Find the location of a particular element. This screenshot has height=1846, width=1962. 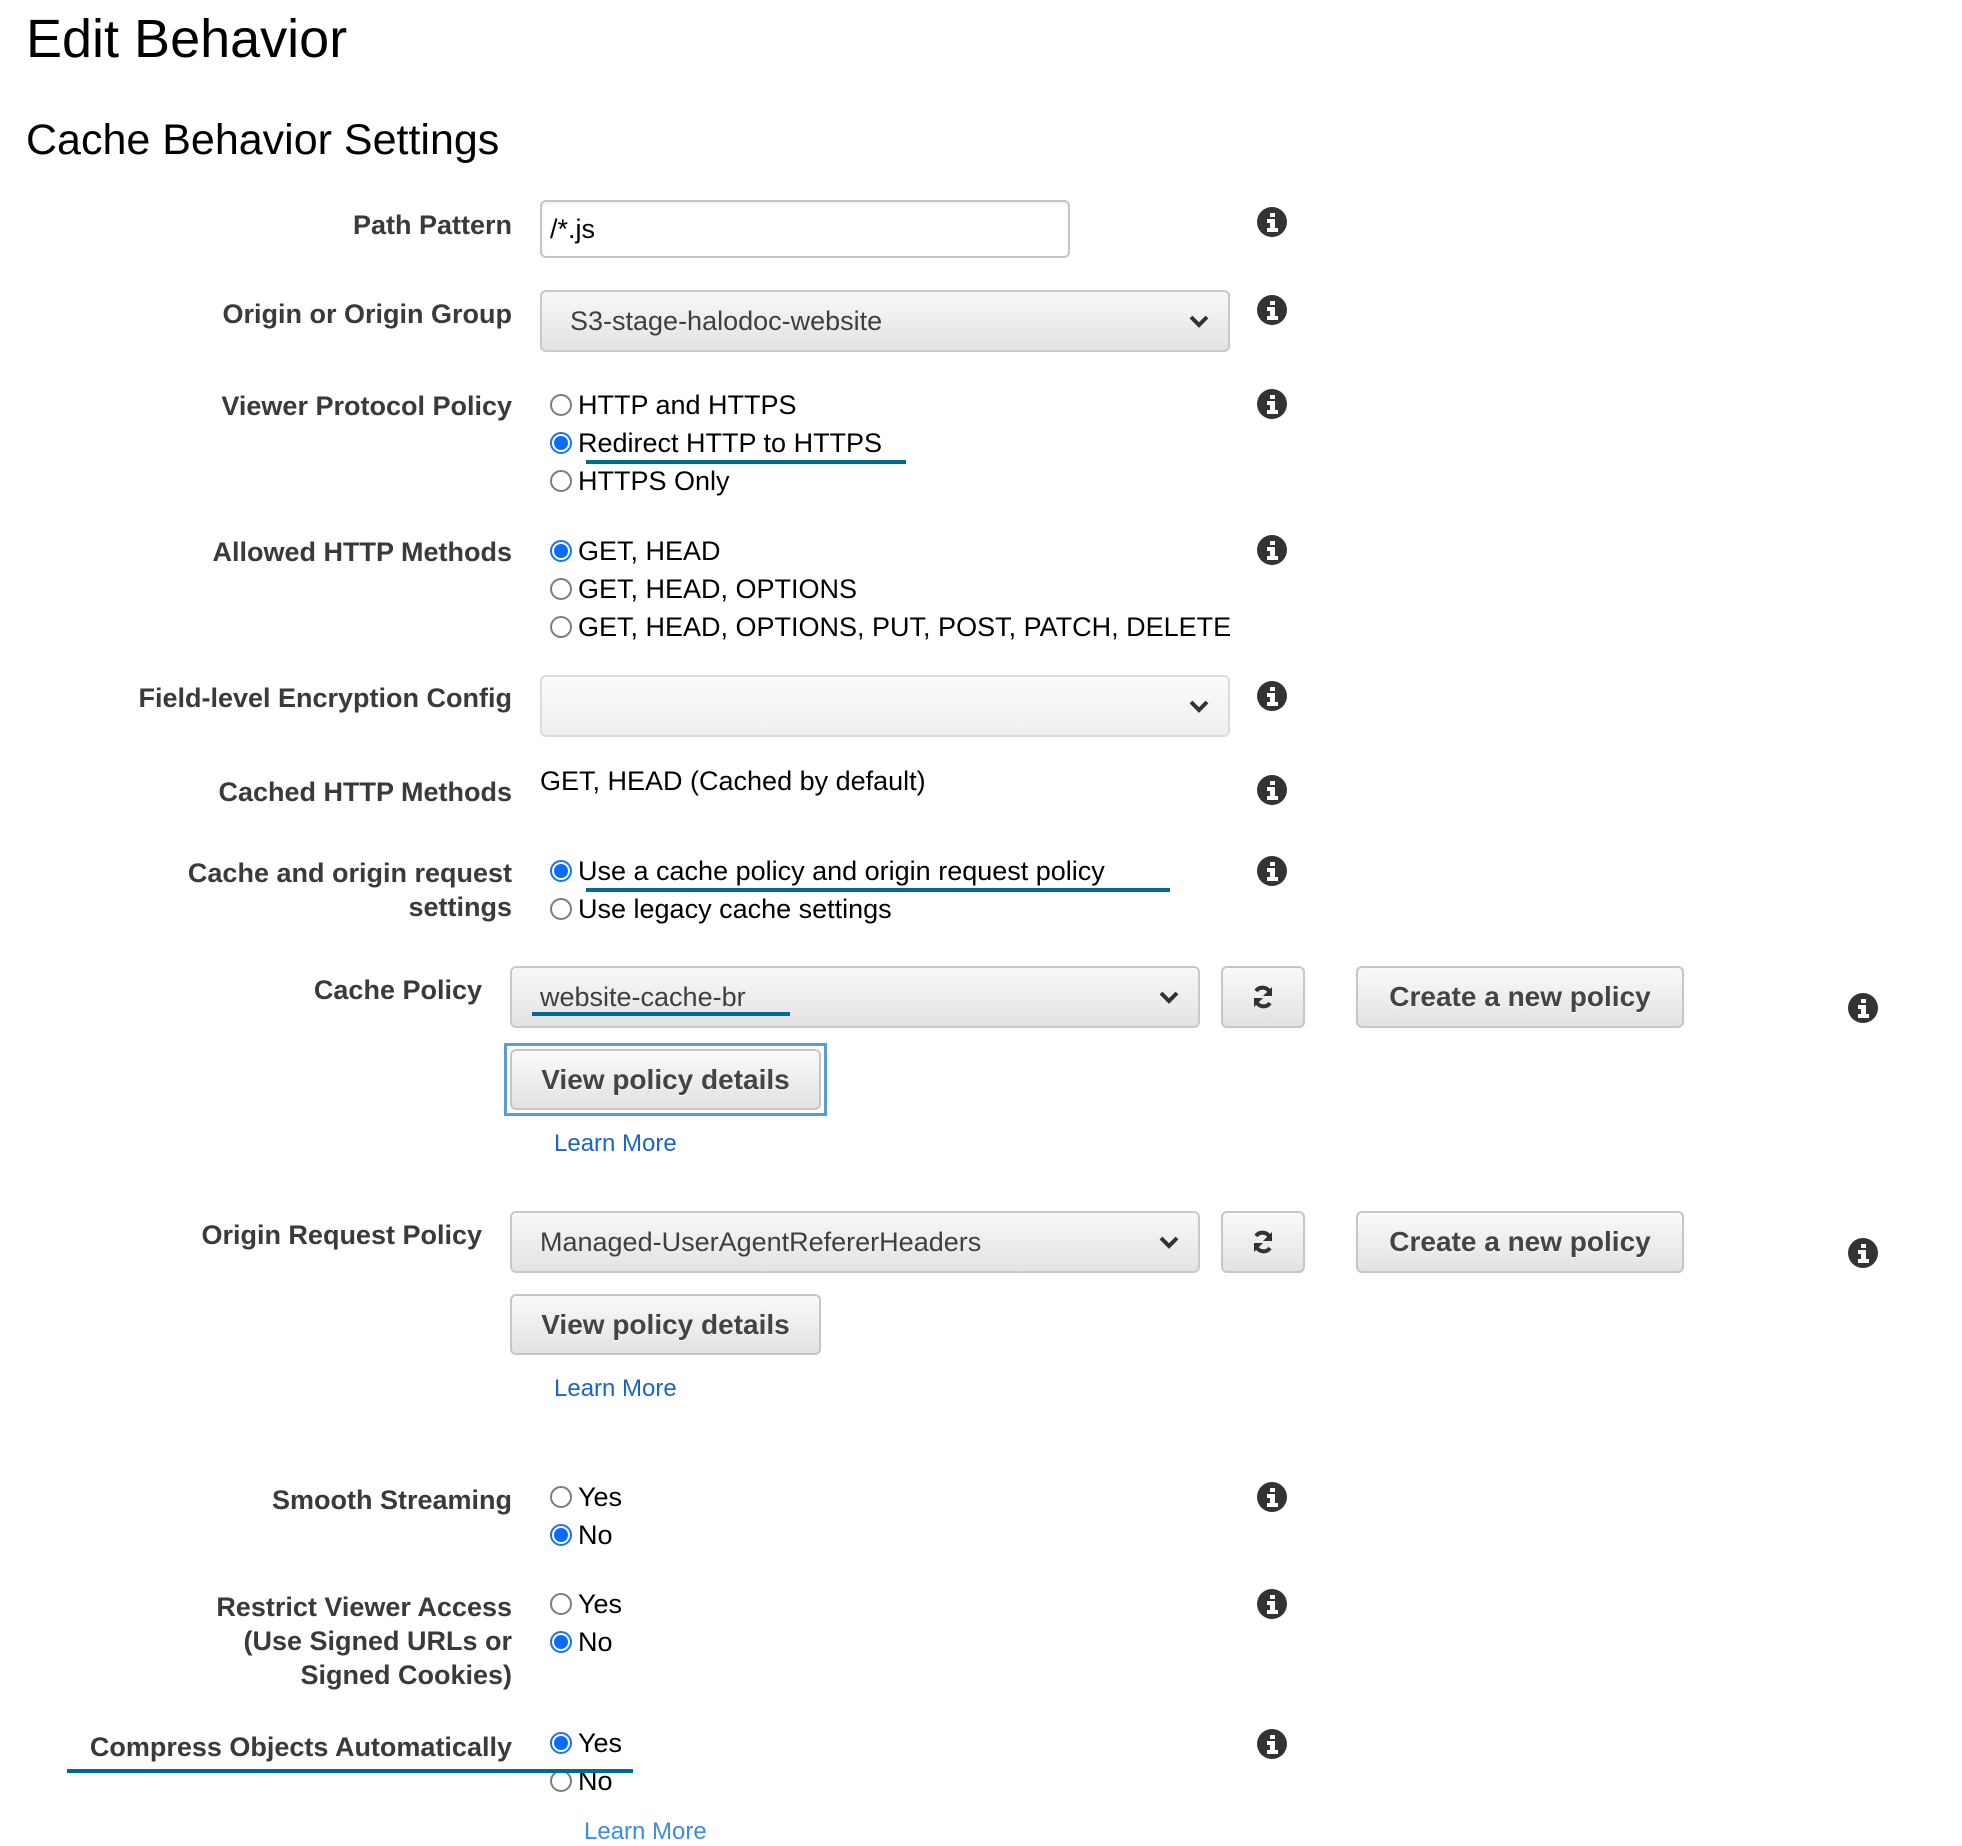

radio-compress-yes: Yes is located at coordinates (586, 1743).